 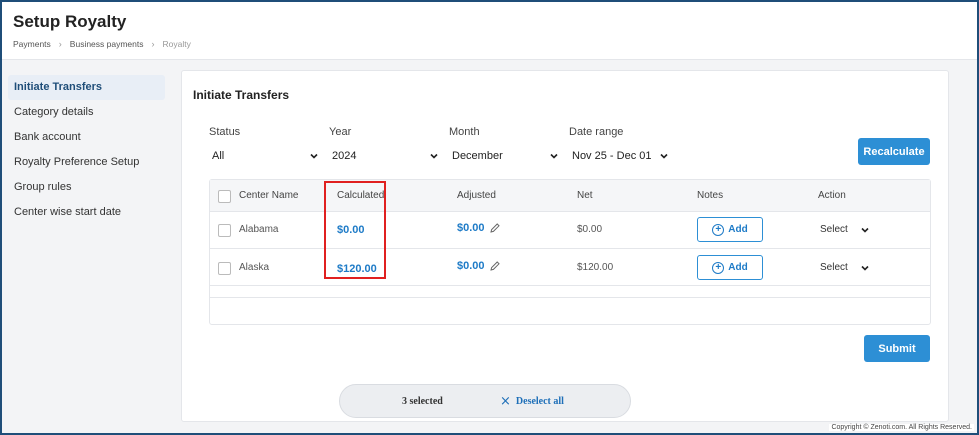 I want to click on header-center-name: Center Name, so click(x=269, y=195).